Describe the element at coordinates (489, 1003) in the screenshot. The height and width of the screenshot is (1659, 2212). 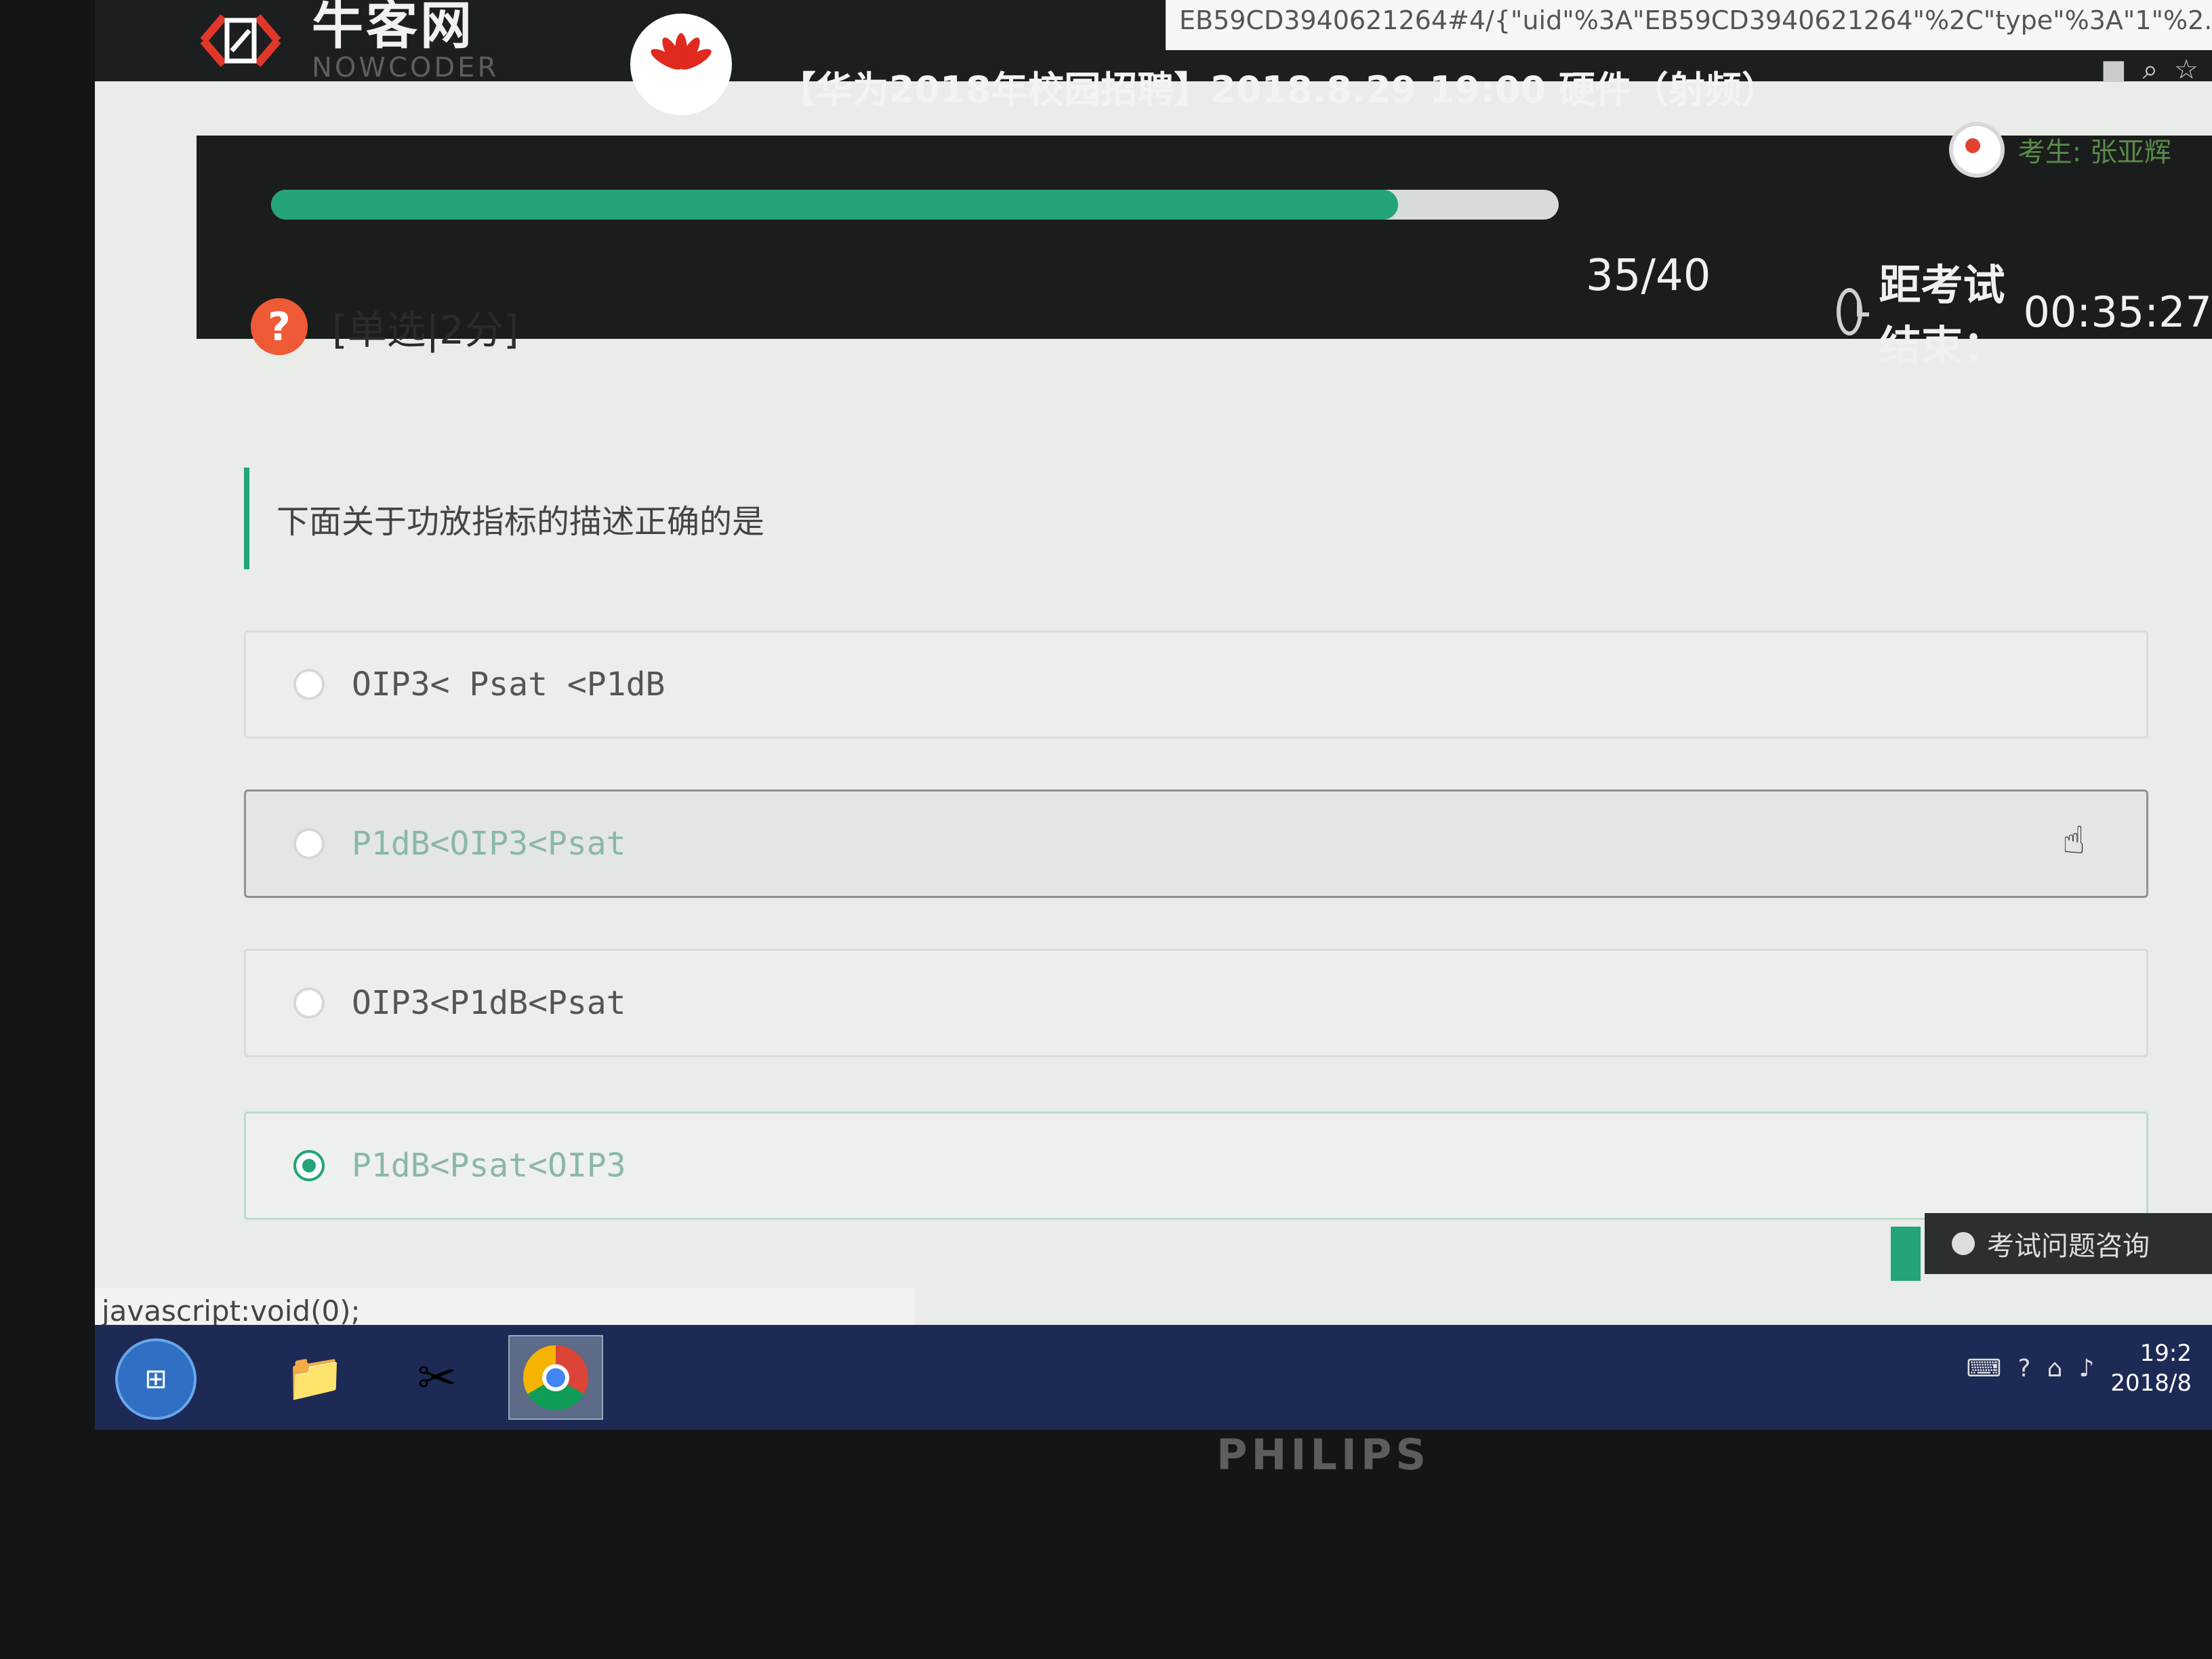
I see `option-text: OIP3<P1dB<Psat` at that location.